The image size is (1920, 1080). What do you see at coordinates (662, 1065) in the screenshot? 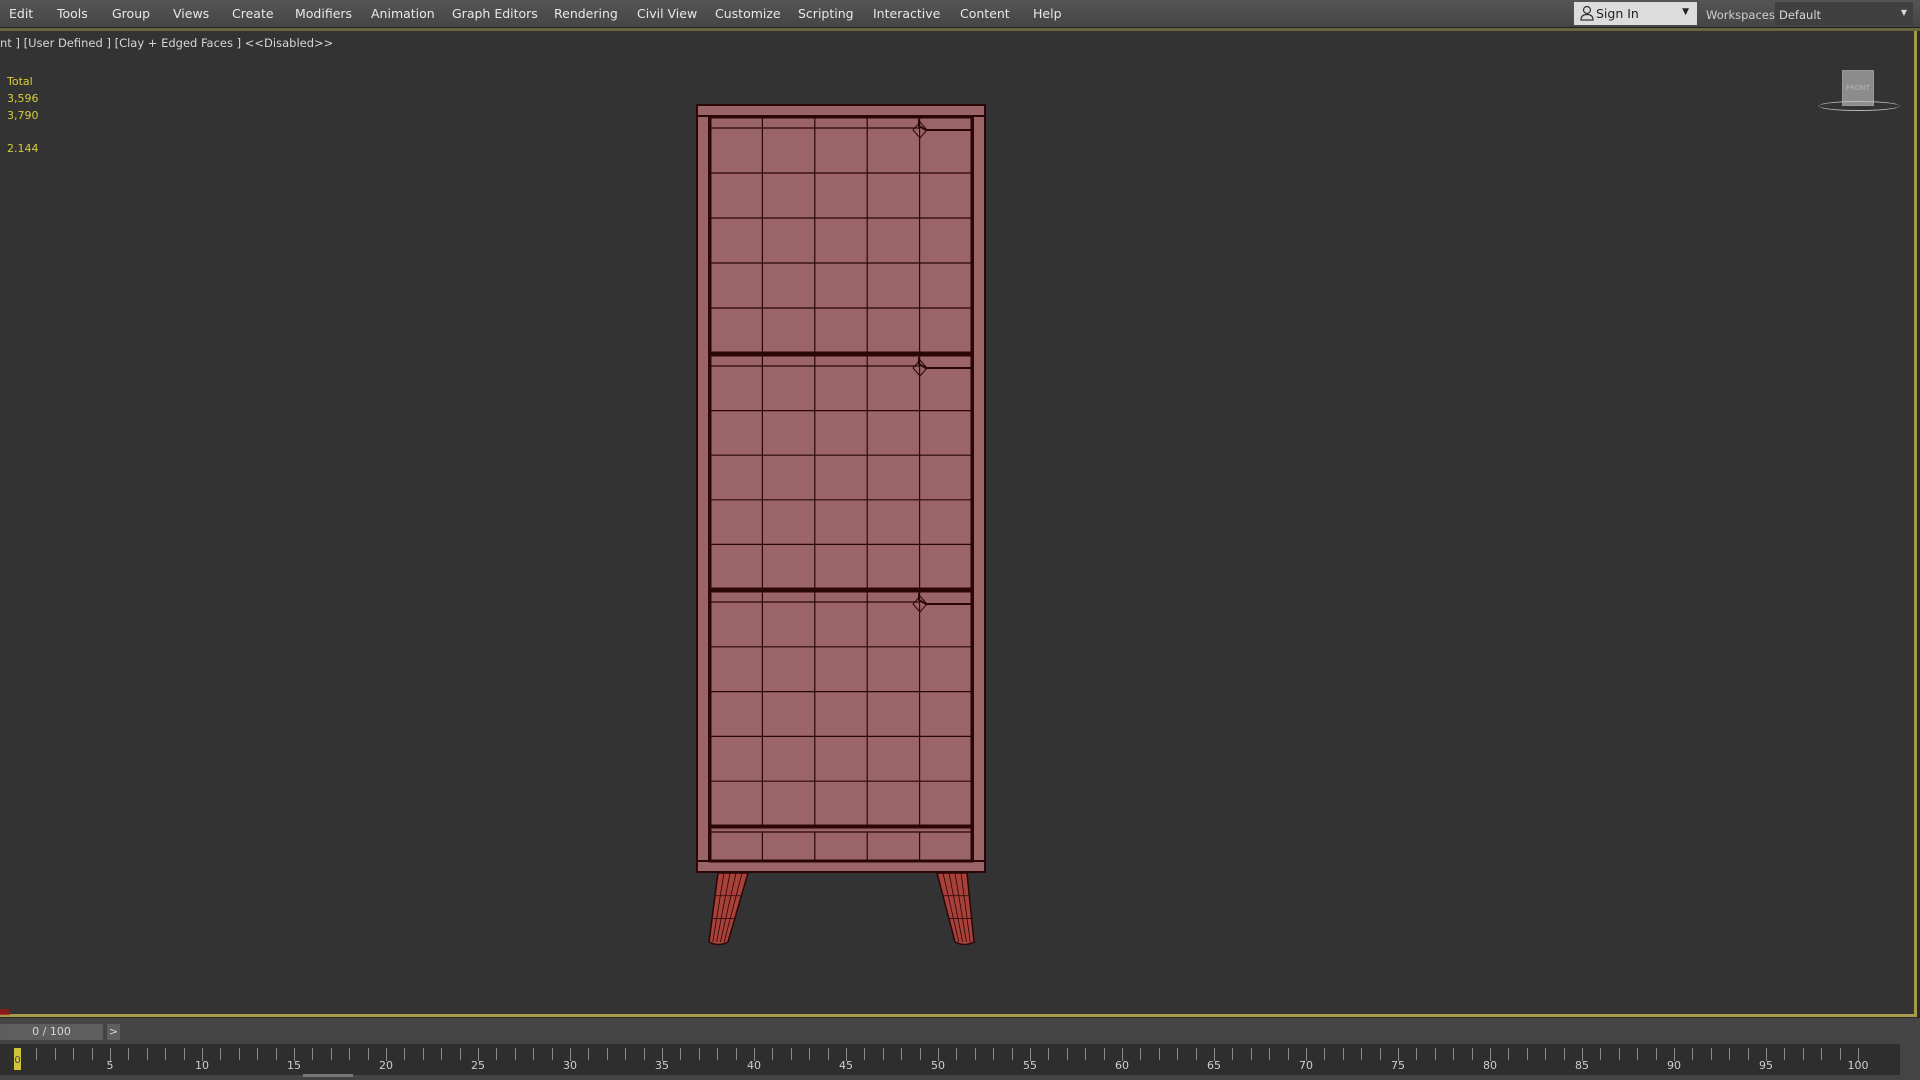
I see `frame-label: 35` at bounding box center [662, 1065].